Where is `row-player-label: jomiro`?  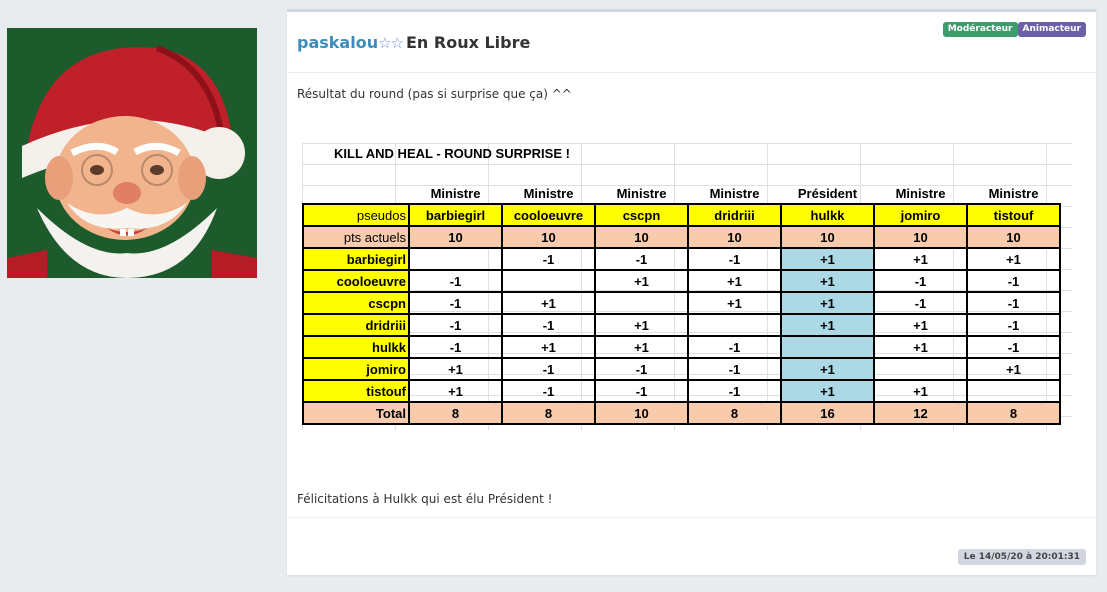 row-player-label: jomiro is located at coordinates (356, 369).